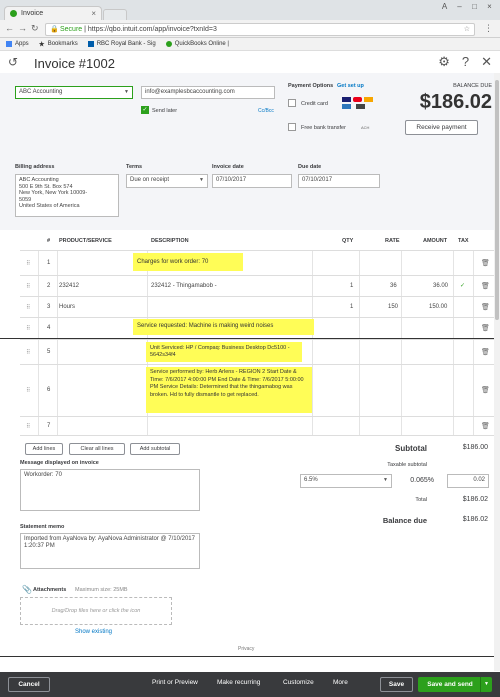  Describe the element at coordinates (42, 527) in the screenshot. I see `statement-memo-label: Statement memo` at that location.